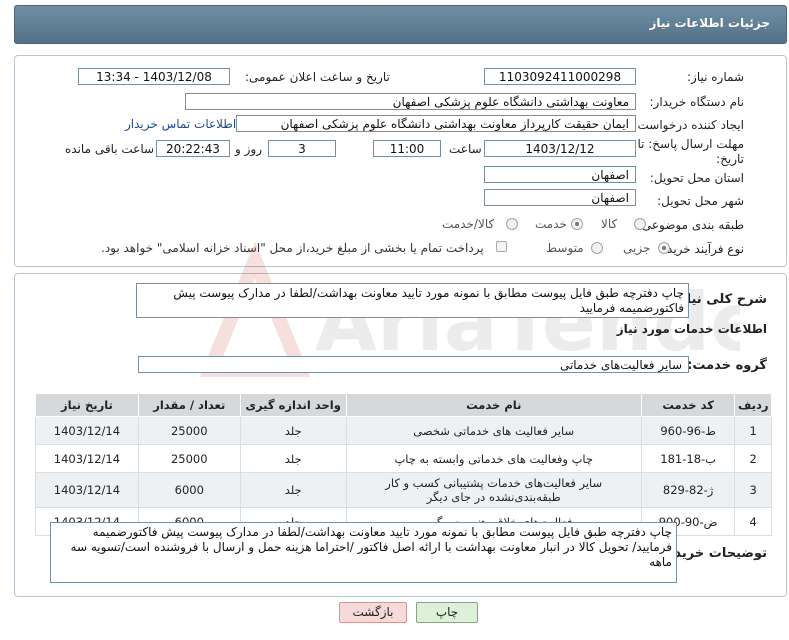 The width and height of the screenshot is (789, 640). What do you see at coordinates (560, 197) in the screenshot?
I see `city-field: اصفهان` at bounding box center [560, 197].